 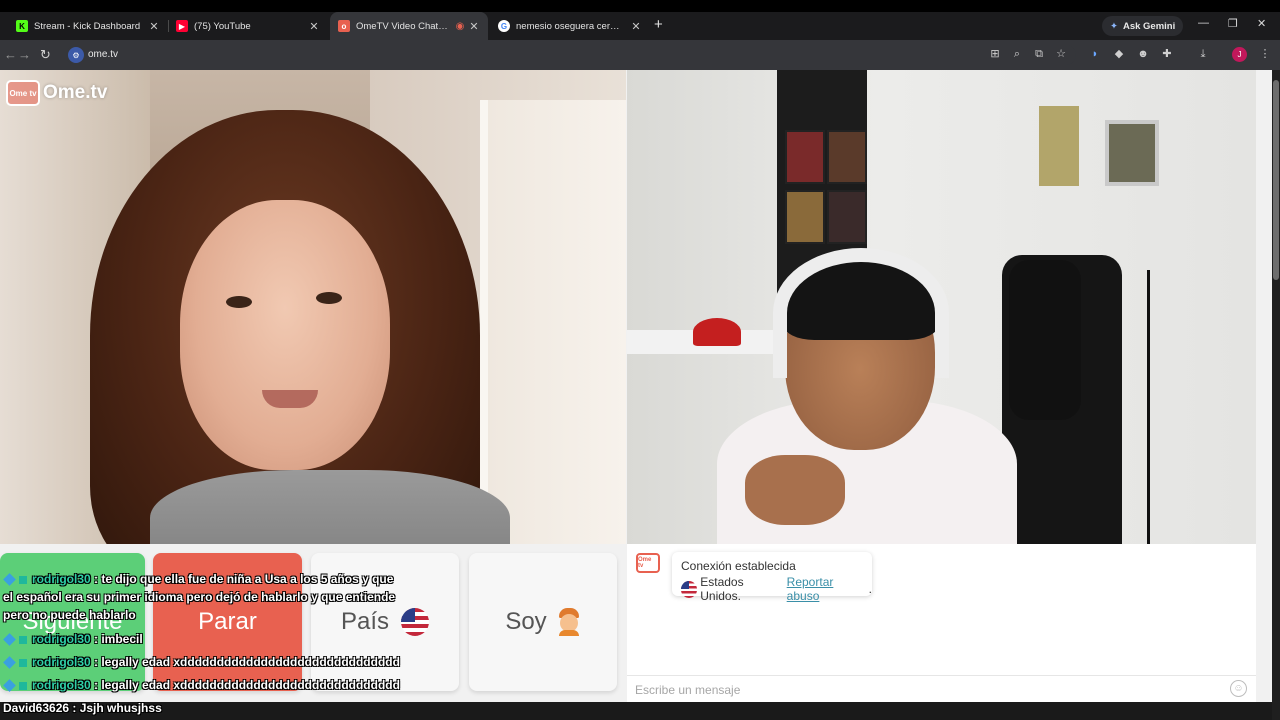 What do you see at coordinates (115, 708) in the screenshot?
I see `overlay-text: : Jsjh whusjhss` at bounding box center [115, 708].